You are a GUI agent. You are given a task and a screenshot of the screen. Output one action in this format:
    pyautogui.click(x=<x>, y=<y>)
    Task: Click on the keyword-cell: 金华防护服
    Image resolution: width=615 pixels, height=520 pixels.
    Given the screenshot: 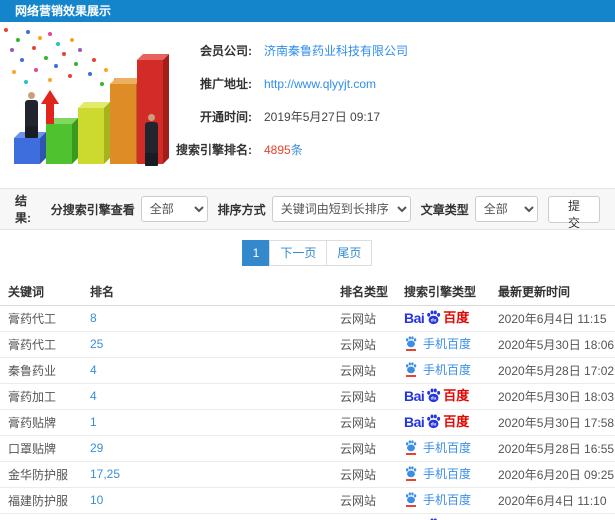 What is the action you would take?
    pyautogui.click(x=44, y=474)
    